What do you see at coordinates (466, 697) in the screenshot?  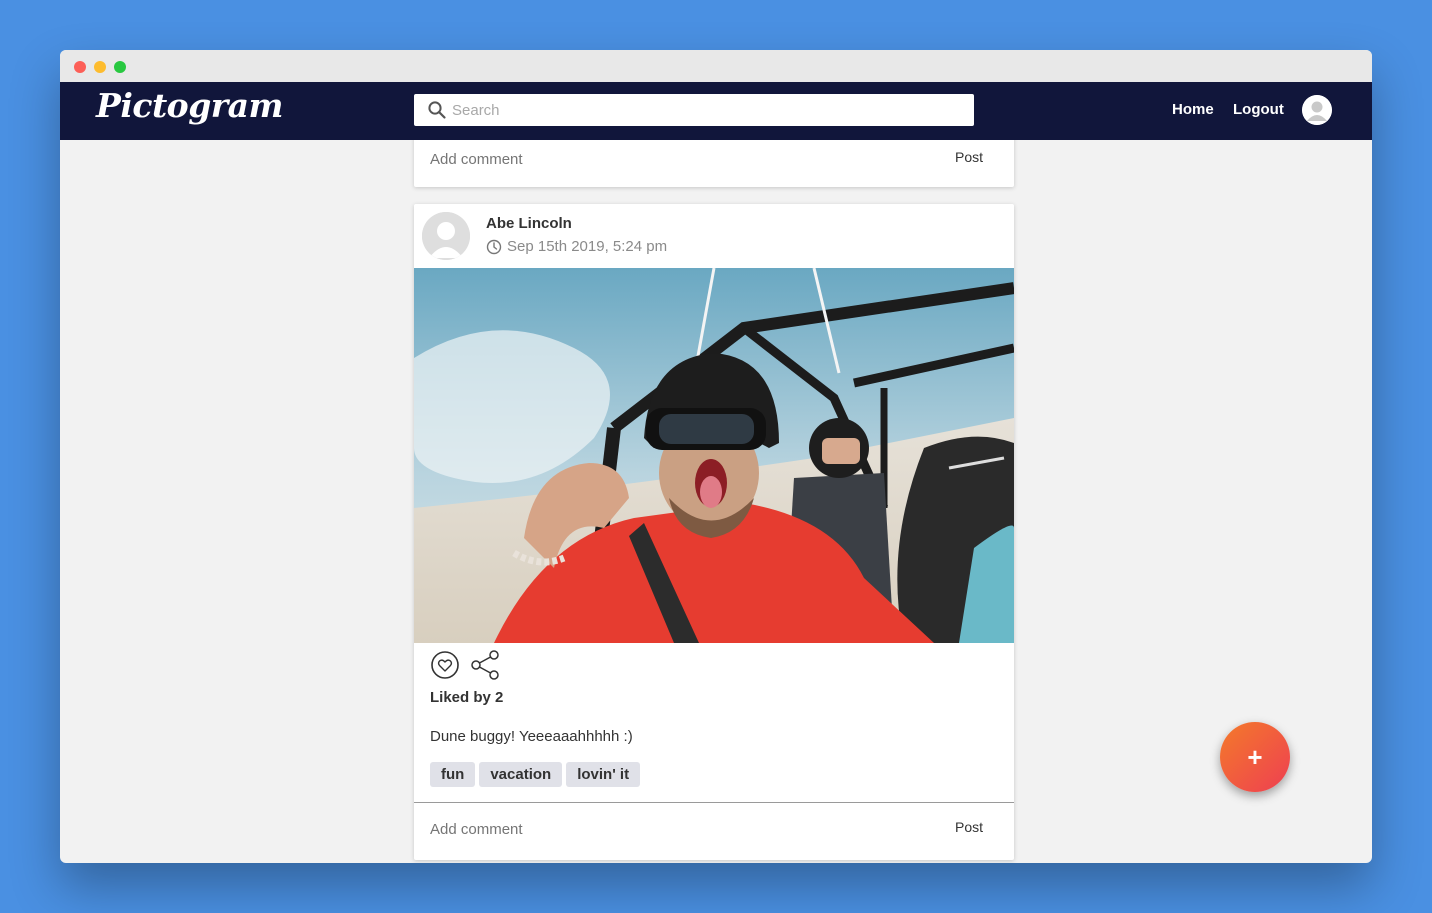 I see `likes-count: Liked by 2` at bounding box center [466, 697].